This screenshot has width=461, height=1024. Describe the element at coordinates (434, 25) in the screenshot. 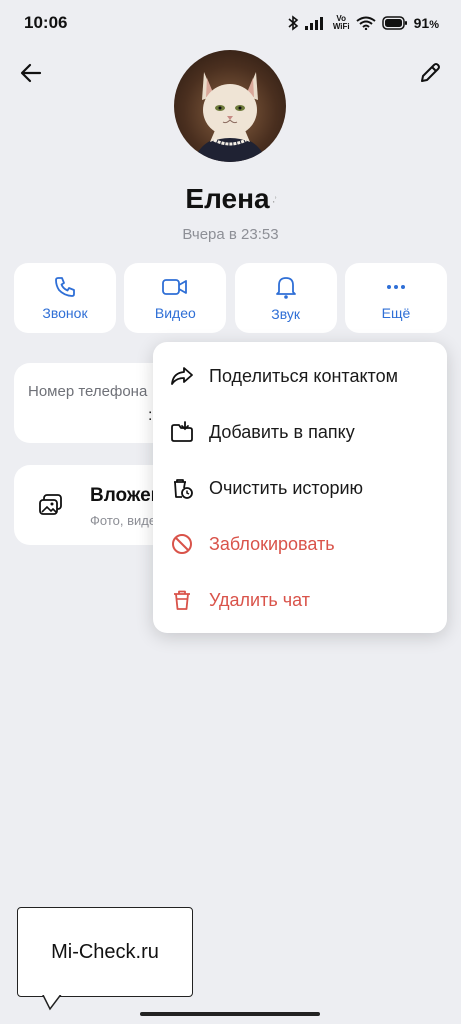

I see `battery-unit: %` at that location.